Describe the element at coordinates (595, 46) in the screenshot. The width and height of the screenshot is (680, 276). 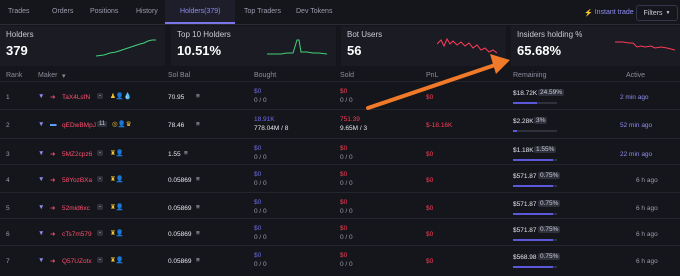
I see `card-insiders: Insiders holding % 65.68%` at that location.